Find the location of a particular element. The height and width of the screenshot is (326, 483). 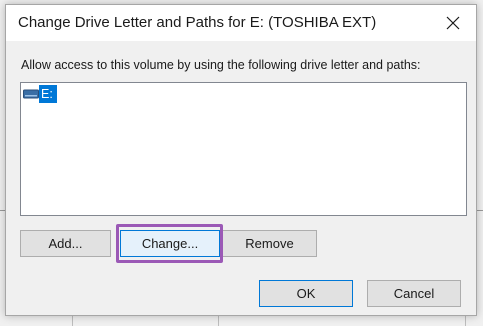

list-item: E: is located at coordinates (40, 94).